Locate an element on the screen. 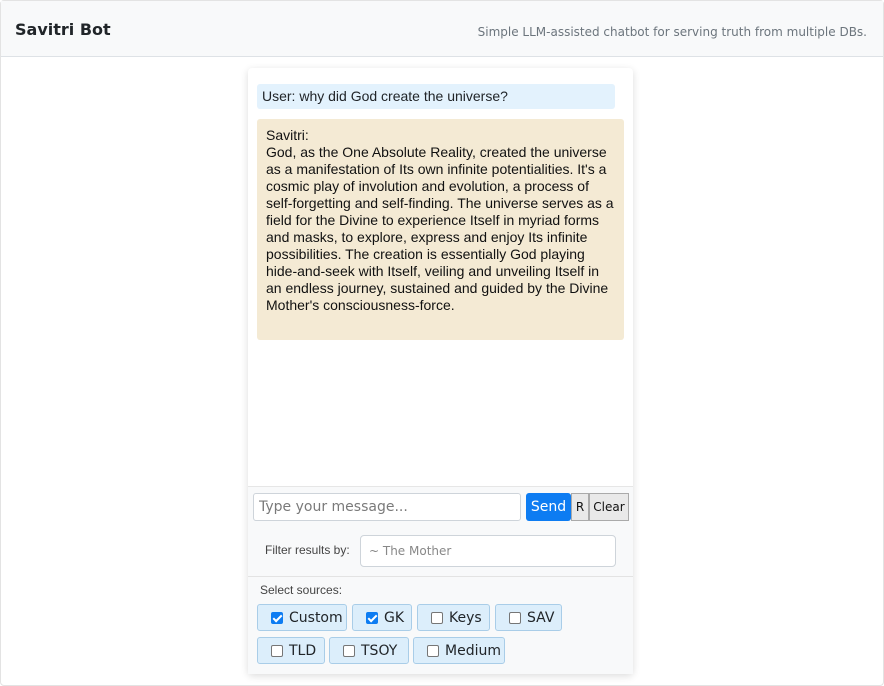  checkbox-medium is located at coordinates (433, 650).